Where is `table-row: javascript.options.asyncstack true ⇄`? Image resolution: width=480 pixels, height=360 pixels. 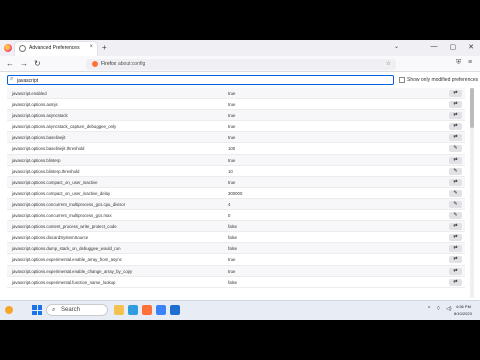
table-row: javascript.options.asyncstack true ⇄ is located at coordinates (236, 116).